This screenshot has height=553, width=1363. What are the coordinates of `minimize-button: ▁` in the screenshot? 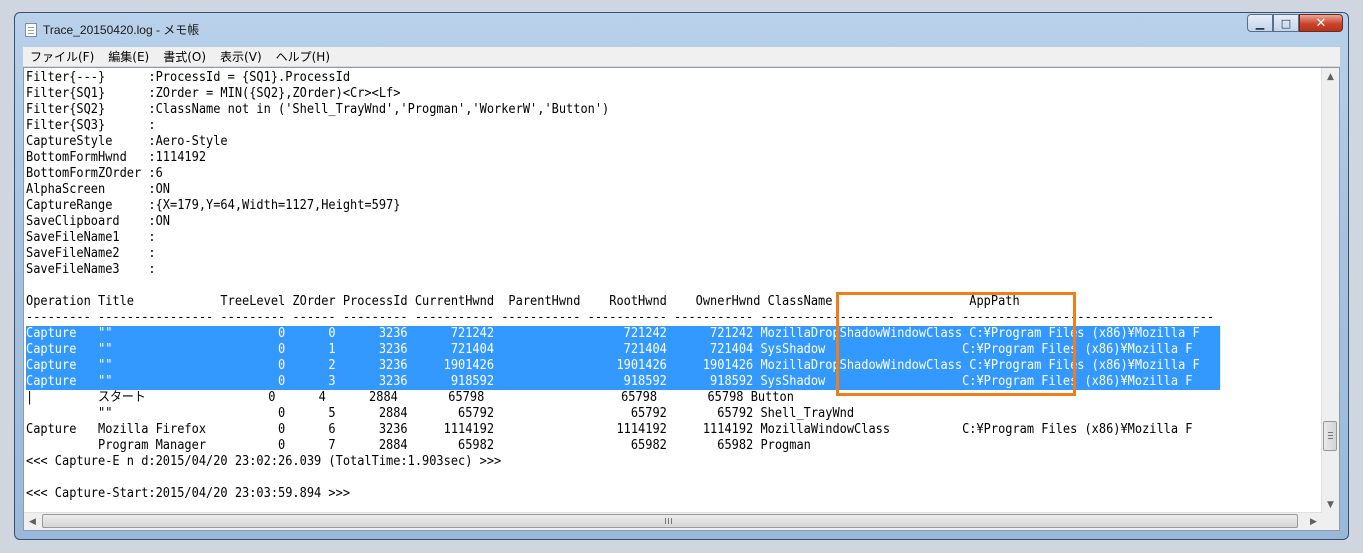 It's located at (1260, 23).